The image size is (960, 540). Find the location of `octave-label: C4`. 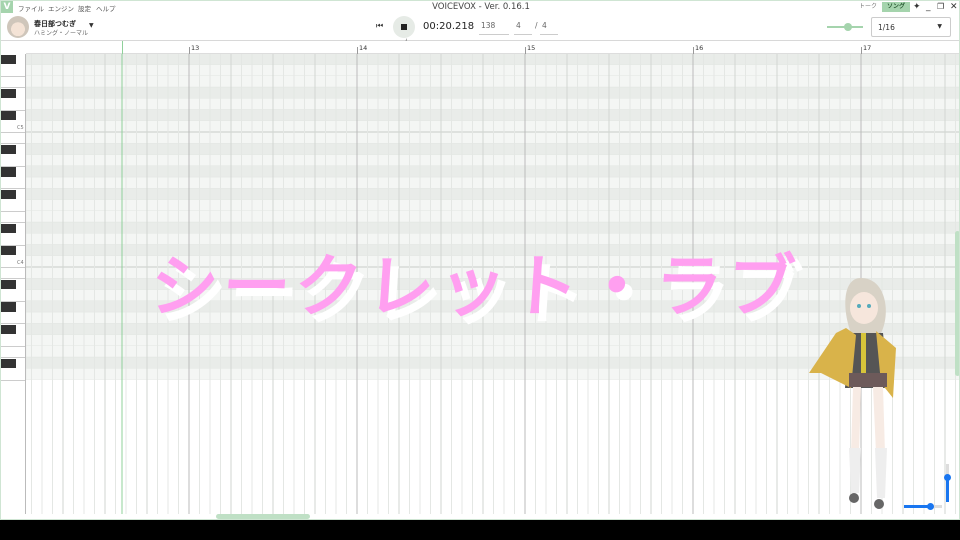

octave-label: C4 is located at coordinates (20, 263).